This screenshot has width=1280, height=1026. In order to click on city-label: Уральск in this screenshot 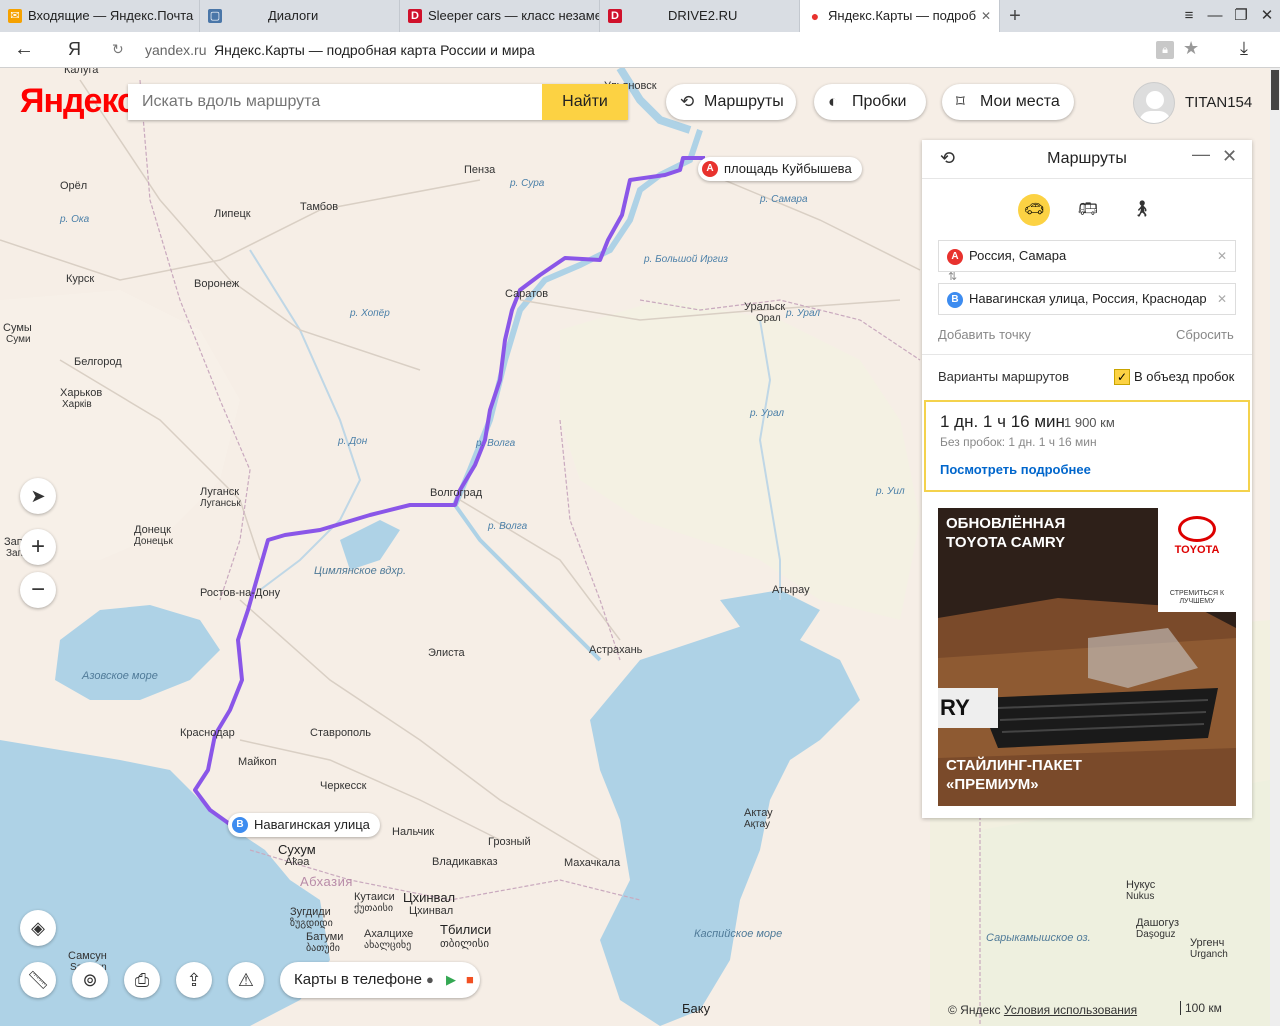, I will do `click(764, 307)`.